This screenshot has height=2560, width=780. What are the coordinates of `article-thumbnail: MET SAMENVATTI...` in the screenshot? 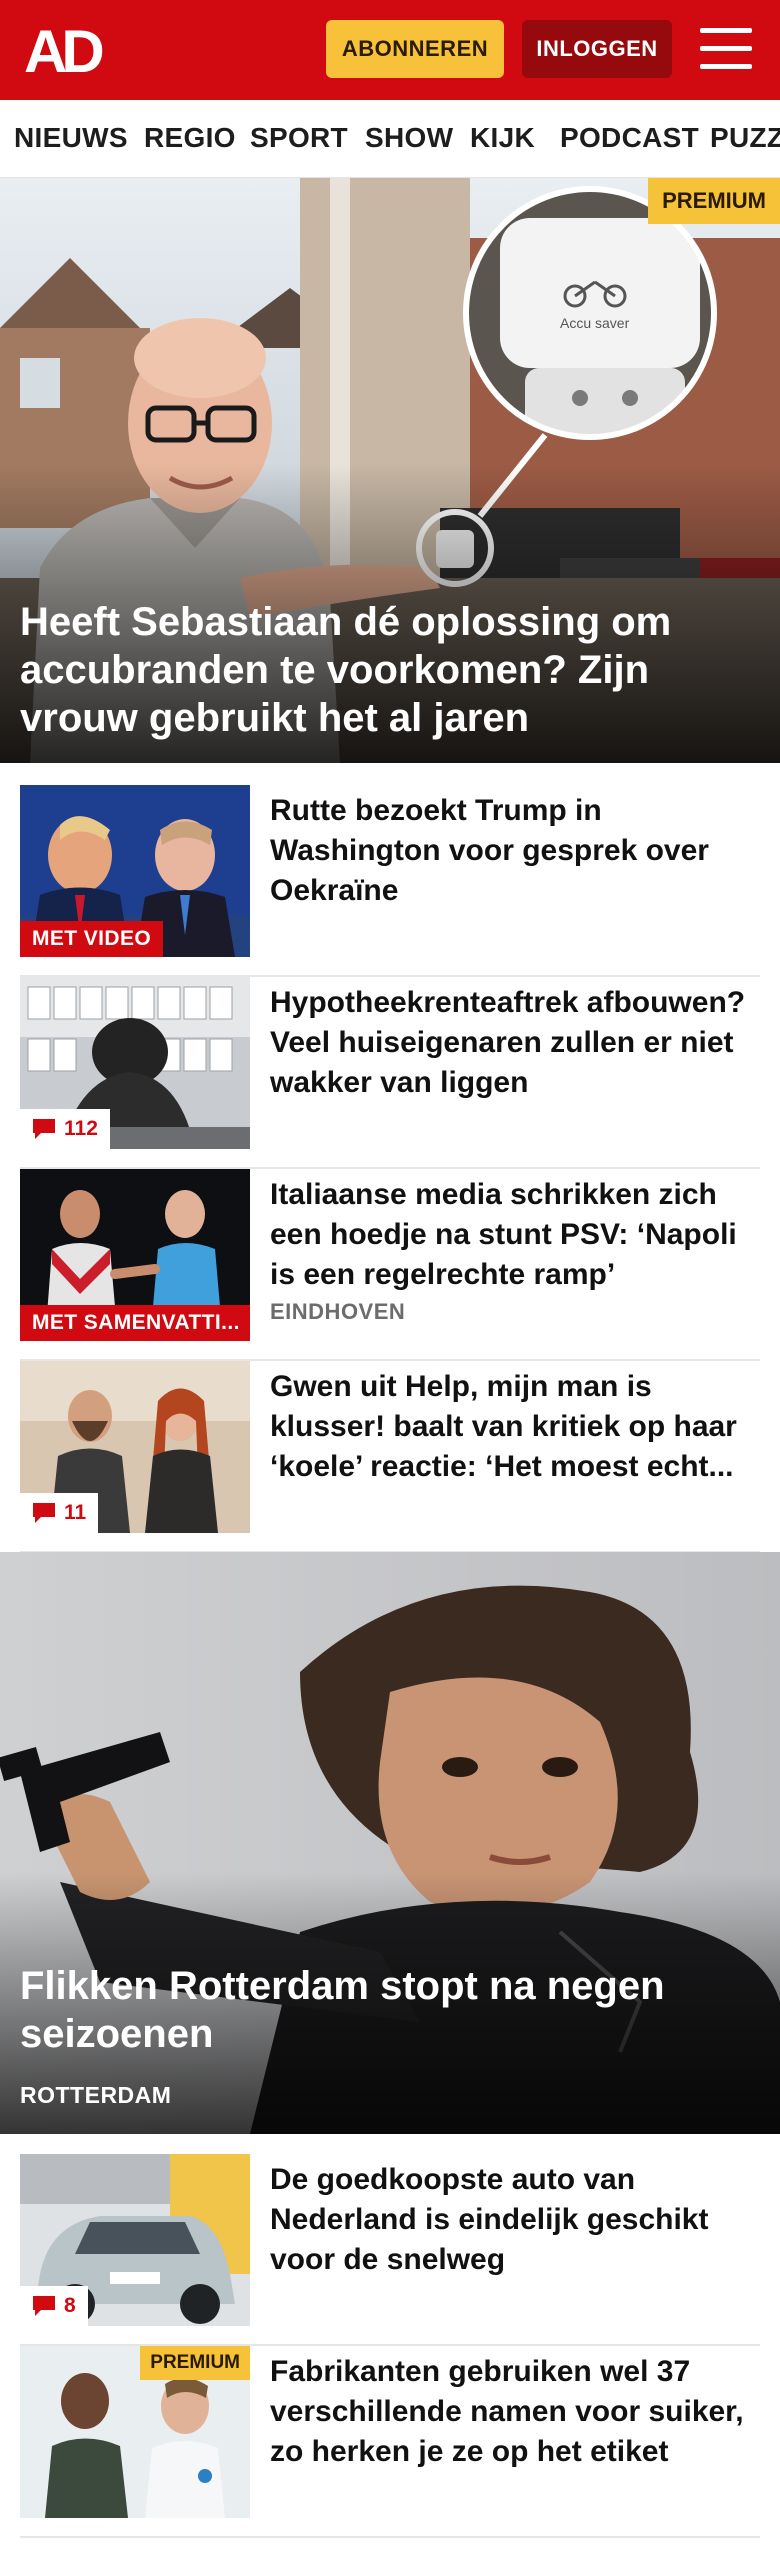 It's located at (135, 1255).